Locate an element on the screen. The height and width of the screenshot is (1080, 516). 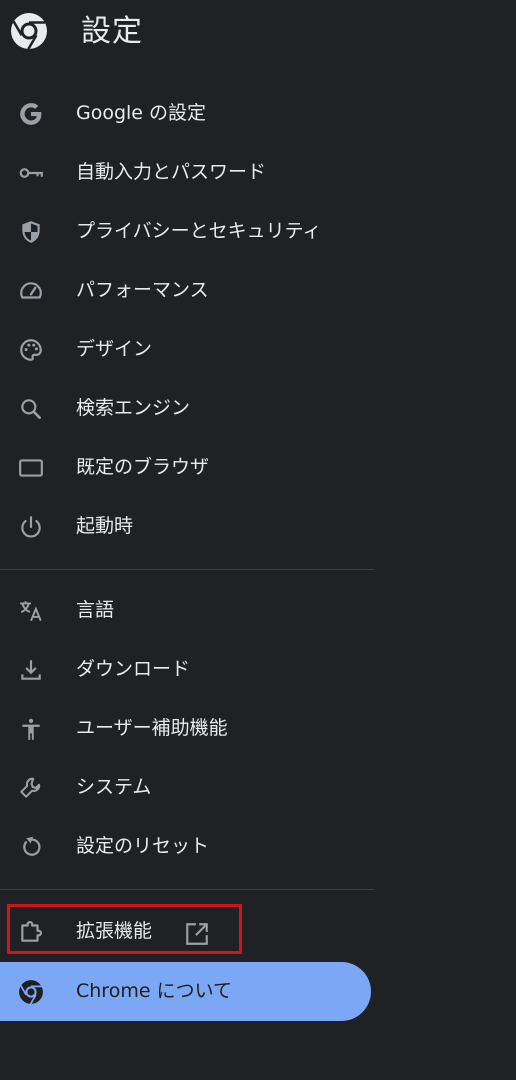
sidebar-item-autofill: 自動入力とパスワード is located at coordinates (187, 172).